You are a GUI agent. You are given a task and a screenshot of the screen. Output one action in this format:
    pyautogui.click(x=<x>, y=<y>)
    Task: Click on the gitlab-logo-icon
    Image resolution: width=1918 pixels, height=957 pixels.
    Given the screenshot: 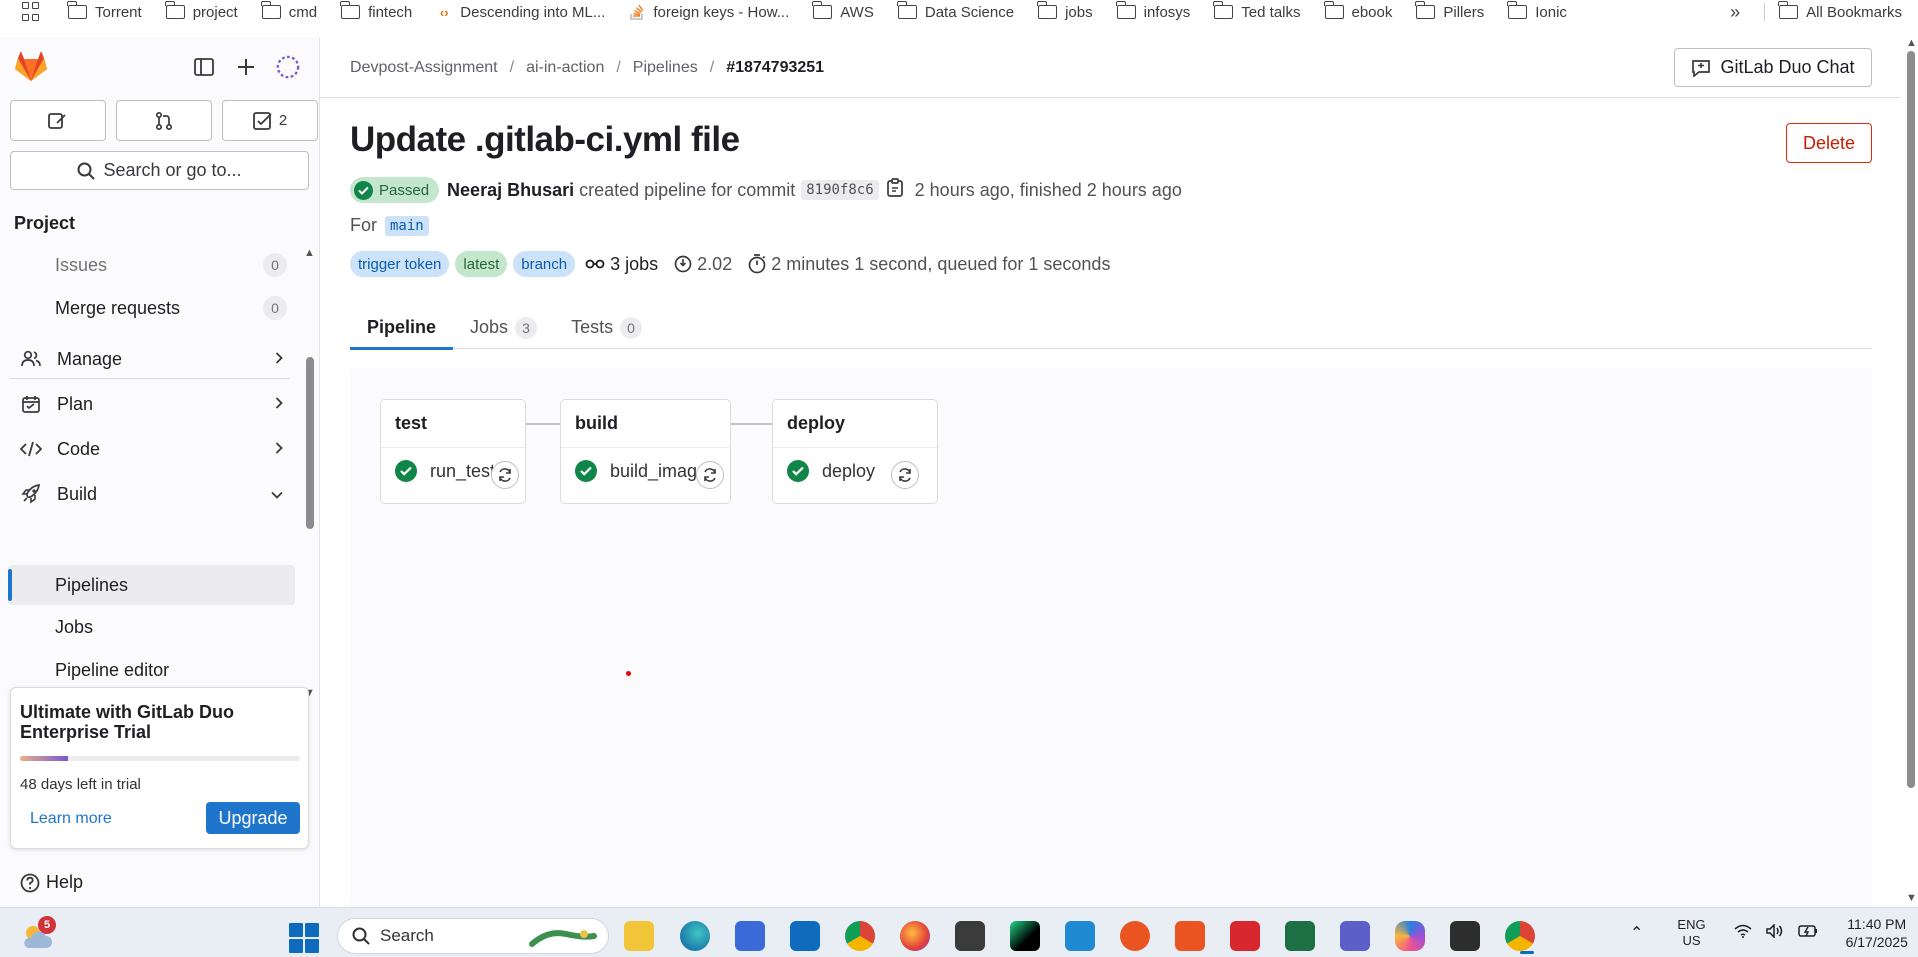 What is the action you would take?
    pyautogui.click(x=31, y=66)
    